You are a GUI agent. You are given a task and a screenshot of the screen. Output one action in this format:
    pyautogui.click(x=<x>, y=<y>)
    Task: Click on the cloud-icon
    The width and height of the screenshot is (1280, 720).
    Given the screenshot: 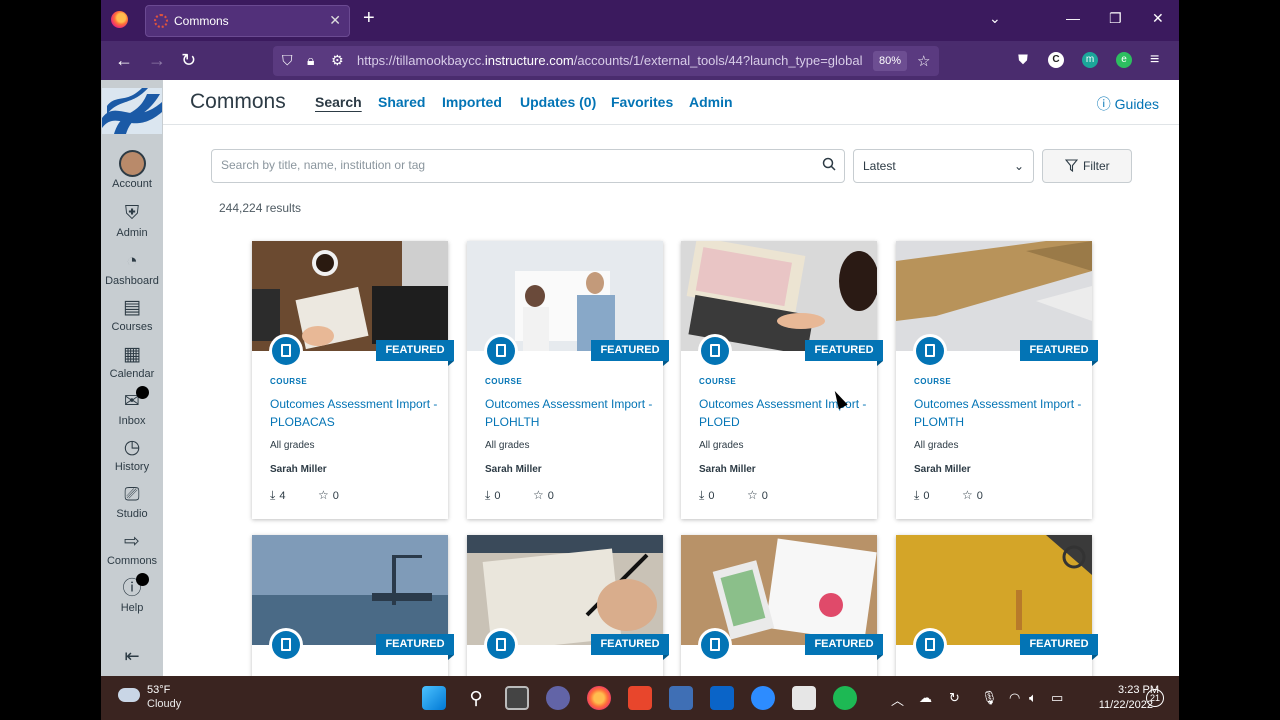 What is the action you would take?
    pyautogui.click(x=129, y=695)
    